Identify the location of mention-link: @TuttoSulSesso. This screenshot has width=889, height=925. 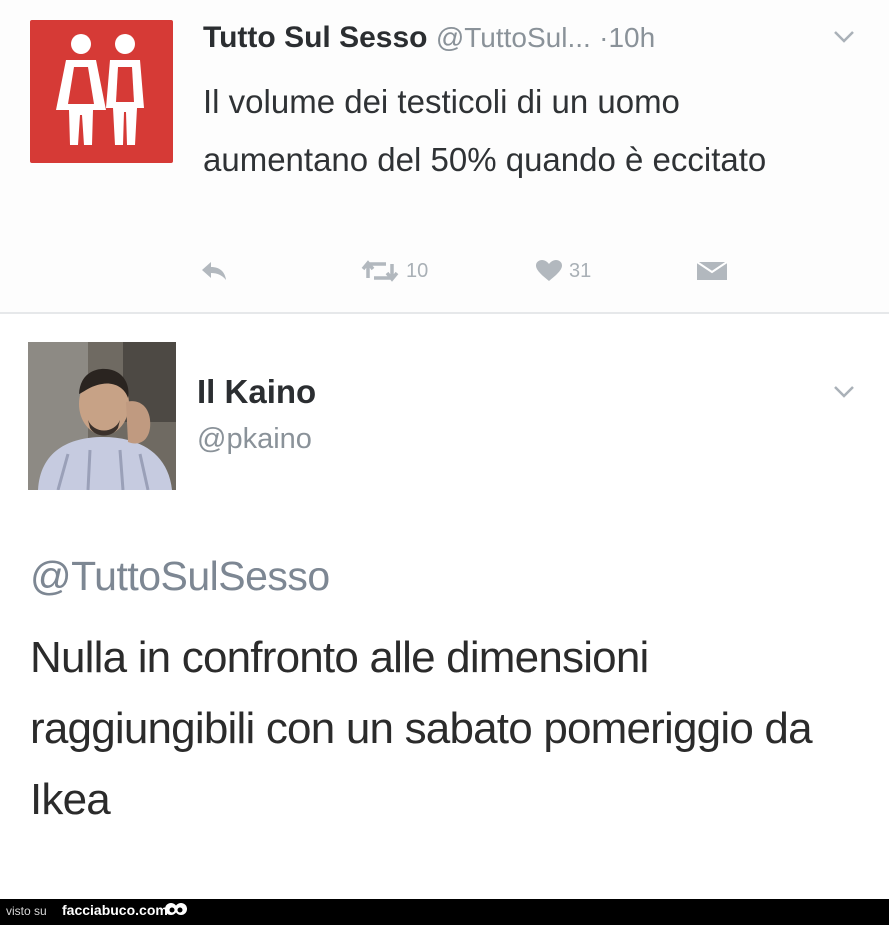
(180, 576).